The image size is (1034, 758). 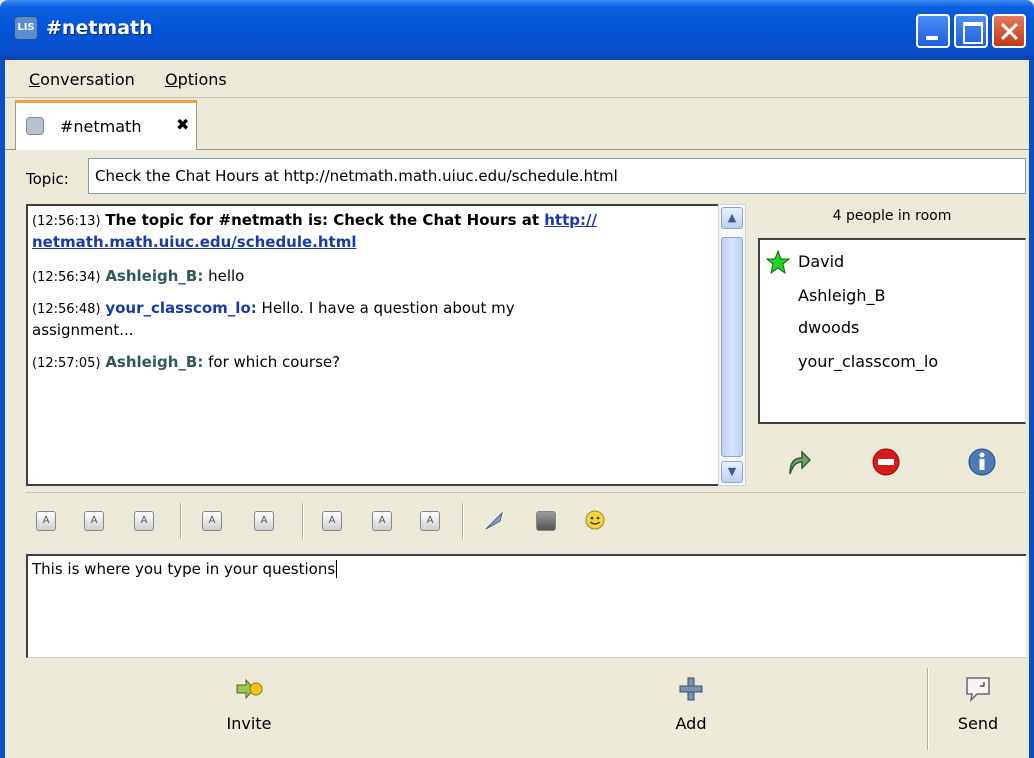 I want to click on people-count: 4 people in room, so click(x=892, y=216).